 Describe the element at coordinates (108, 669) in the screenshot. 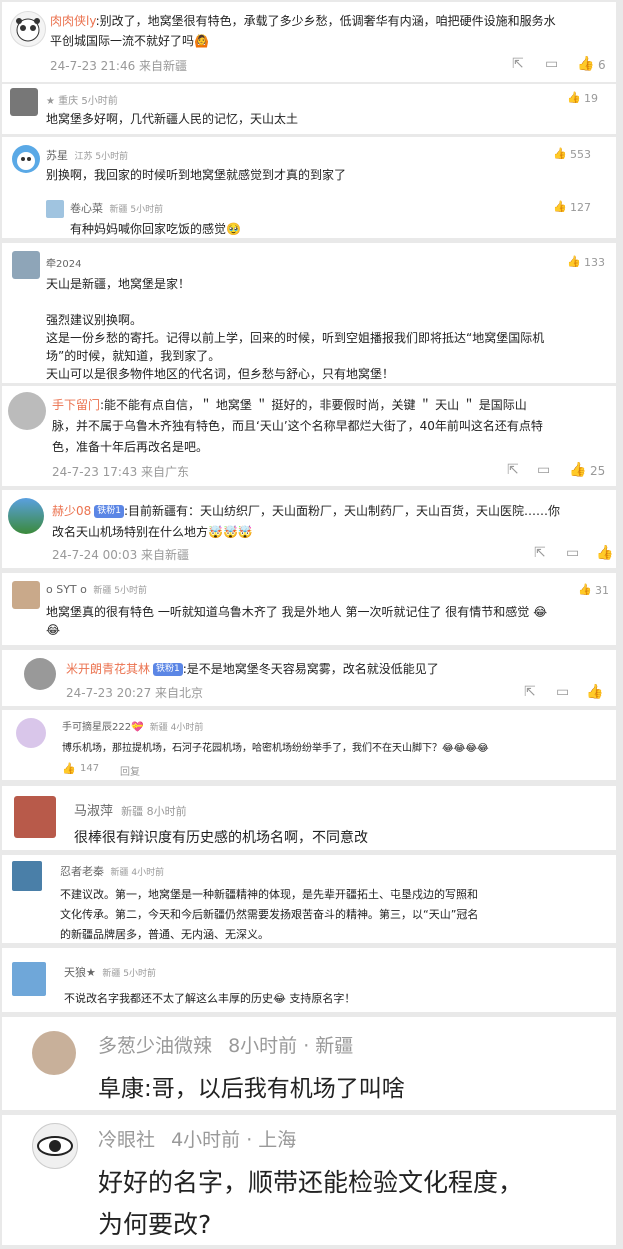

I see `commenter-name: 米开朗青花其林` at that location.